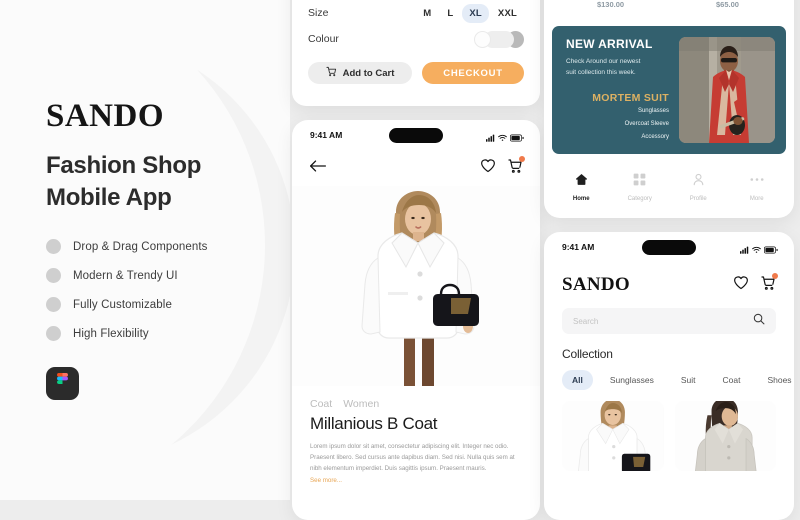 Image resolution: width=800 pixels, height=520 pixels. I want to click on grid-icon, so click(639, 182).